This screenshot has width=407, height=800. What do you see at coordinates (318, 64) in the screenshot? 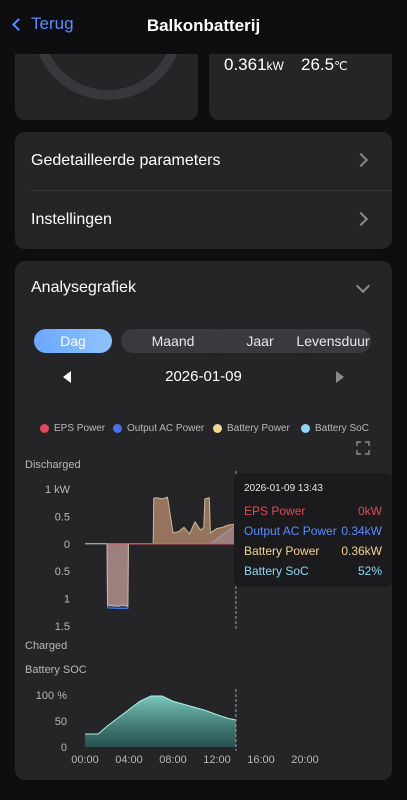
I see `temperature-value: 26.5` at bounding box center [318, 64].